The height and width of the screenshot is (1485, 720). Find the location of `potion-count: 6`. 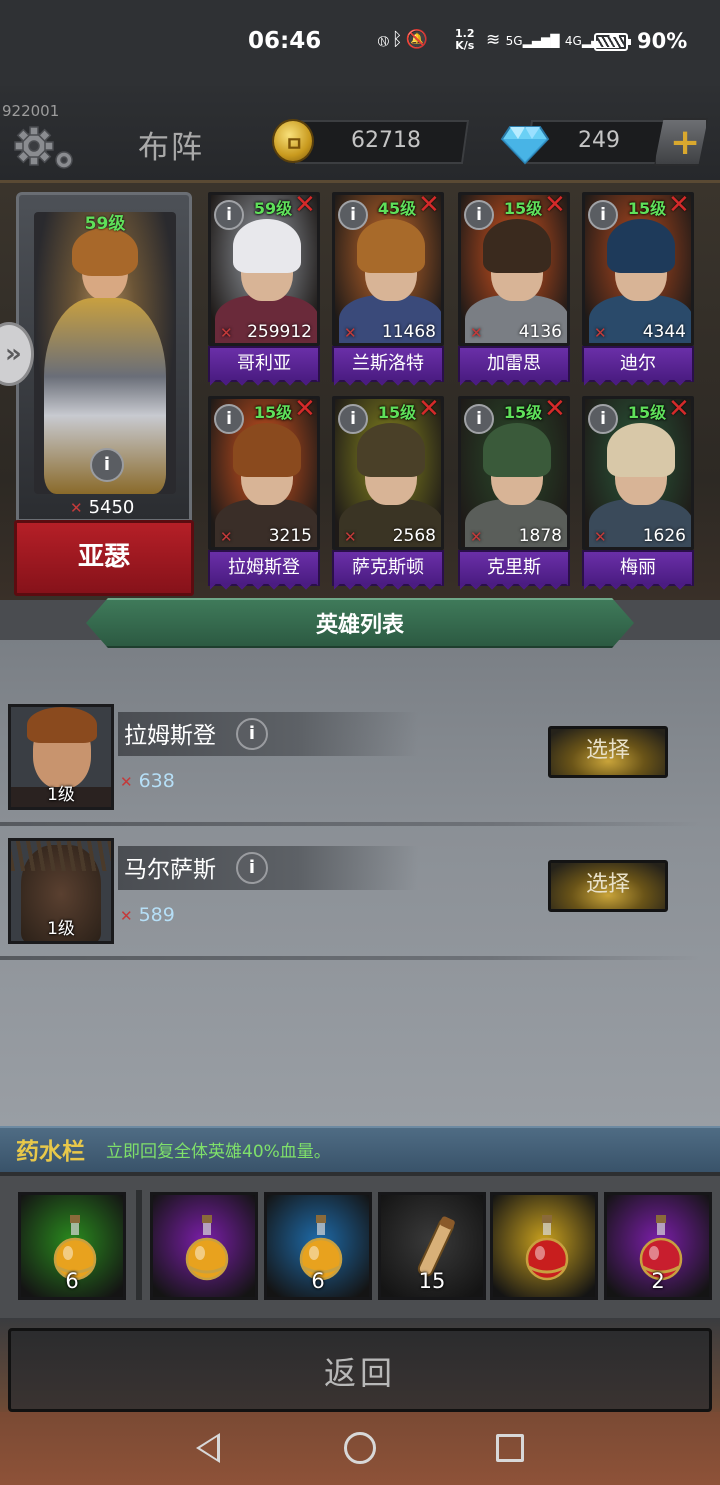

potion-count: 6 is located at coordinates (72, 1281).